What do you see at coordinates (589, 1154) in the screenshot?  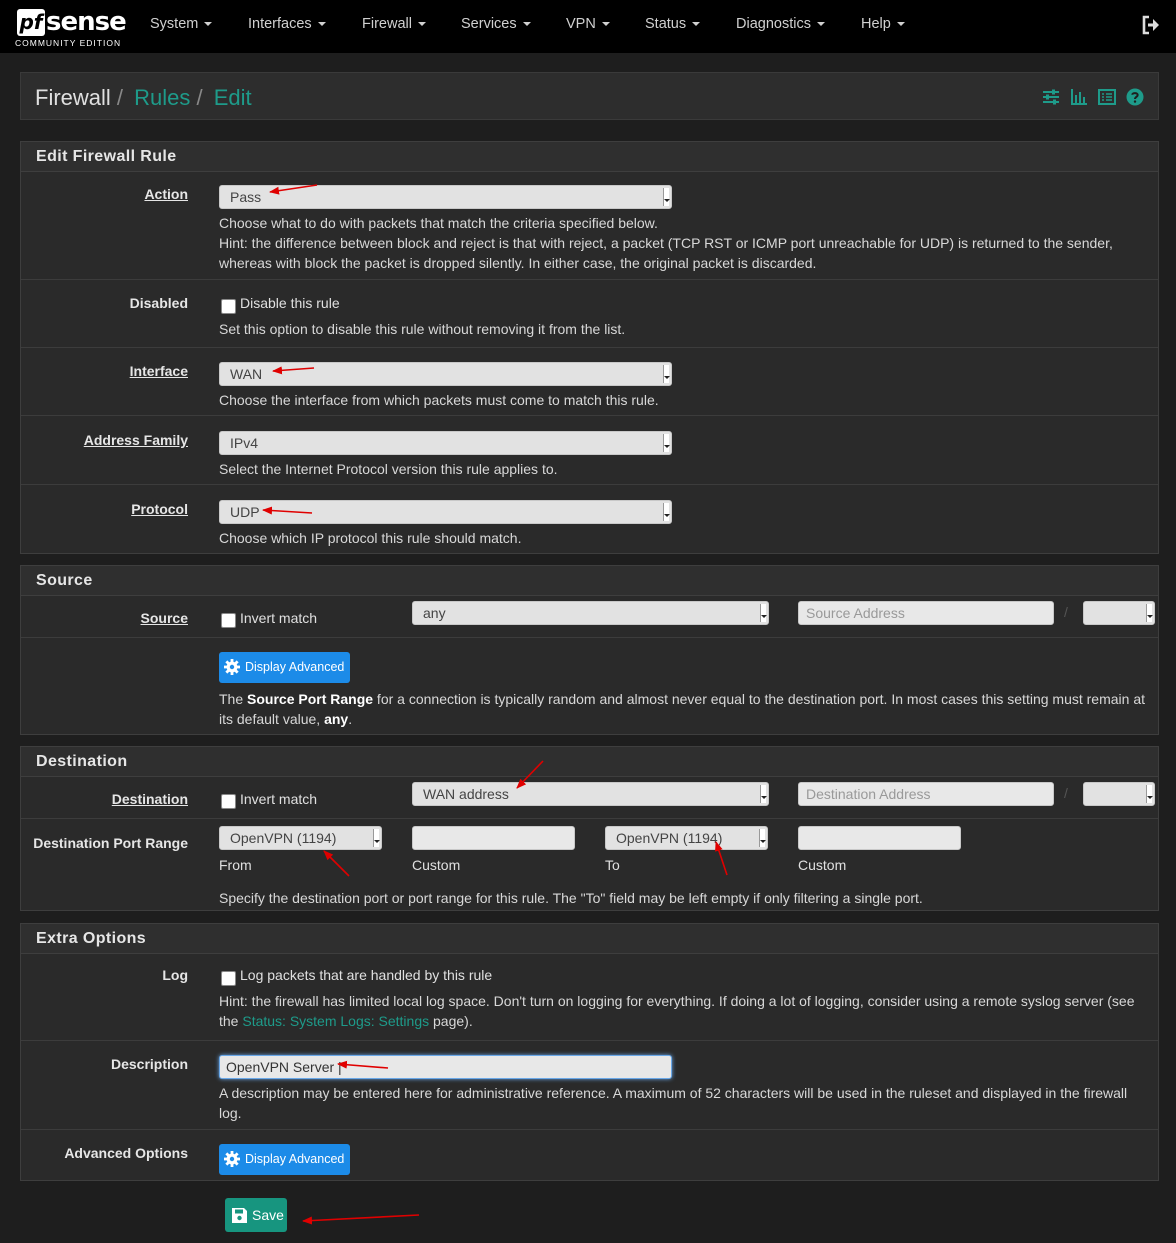 I see `advanced-options-row: Advanced Options Display Advanced` at bounding box center [589, 1154].